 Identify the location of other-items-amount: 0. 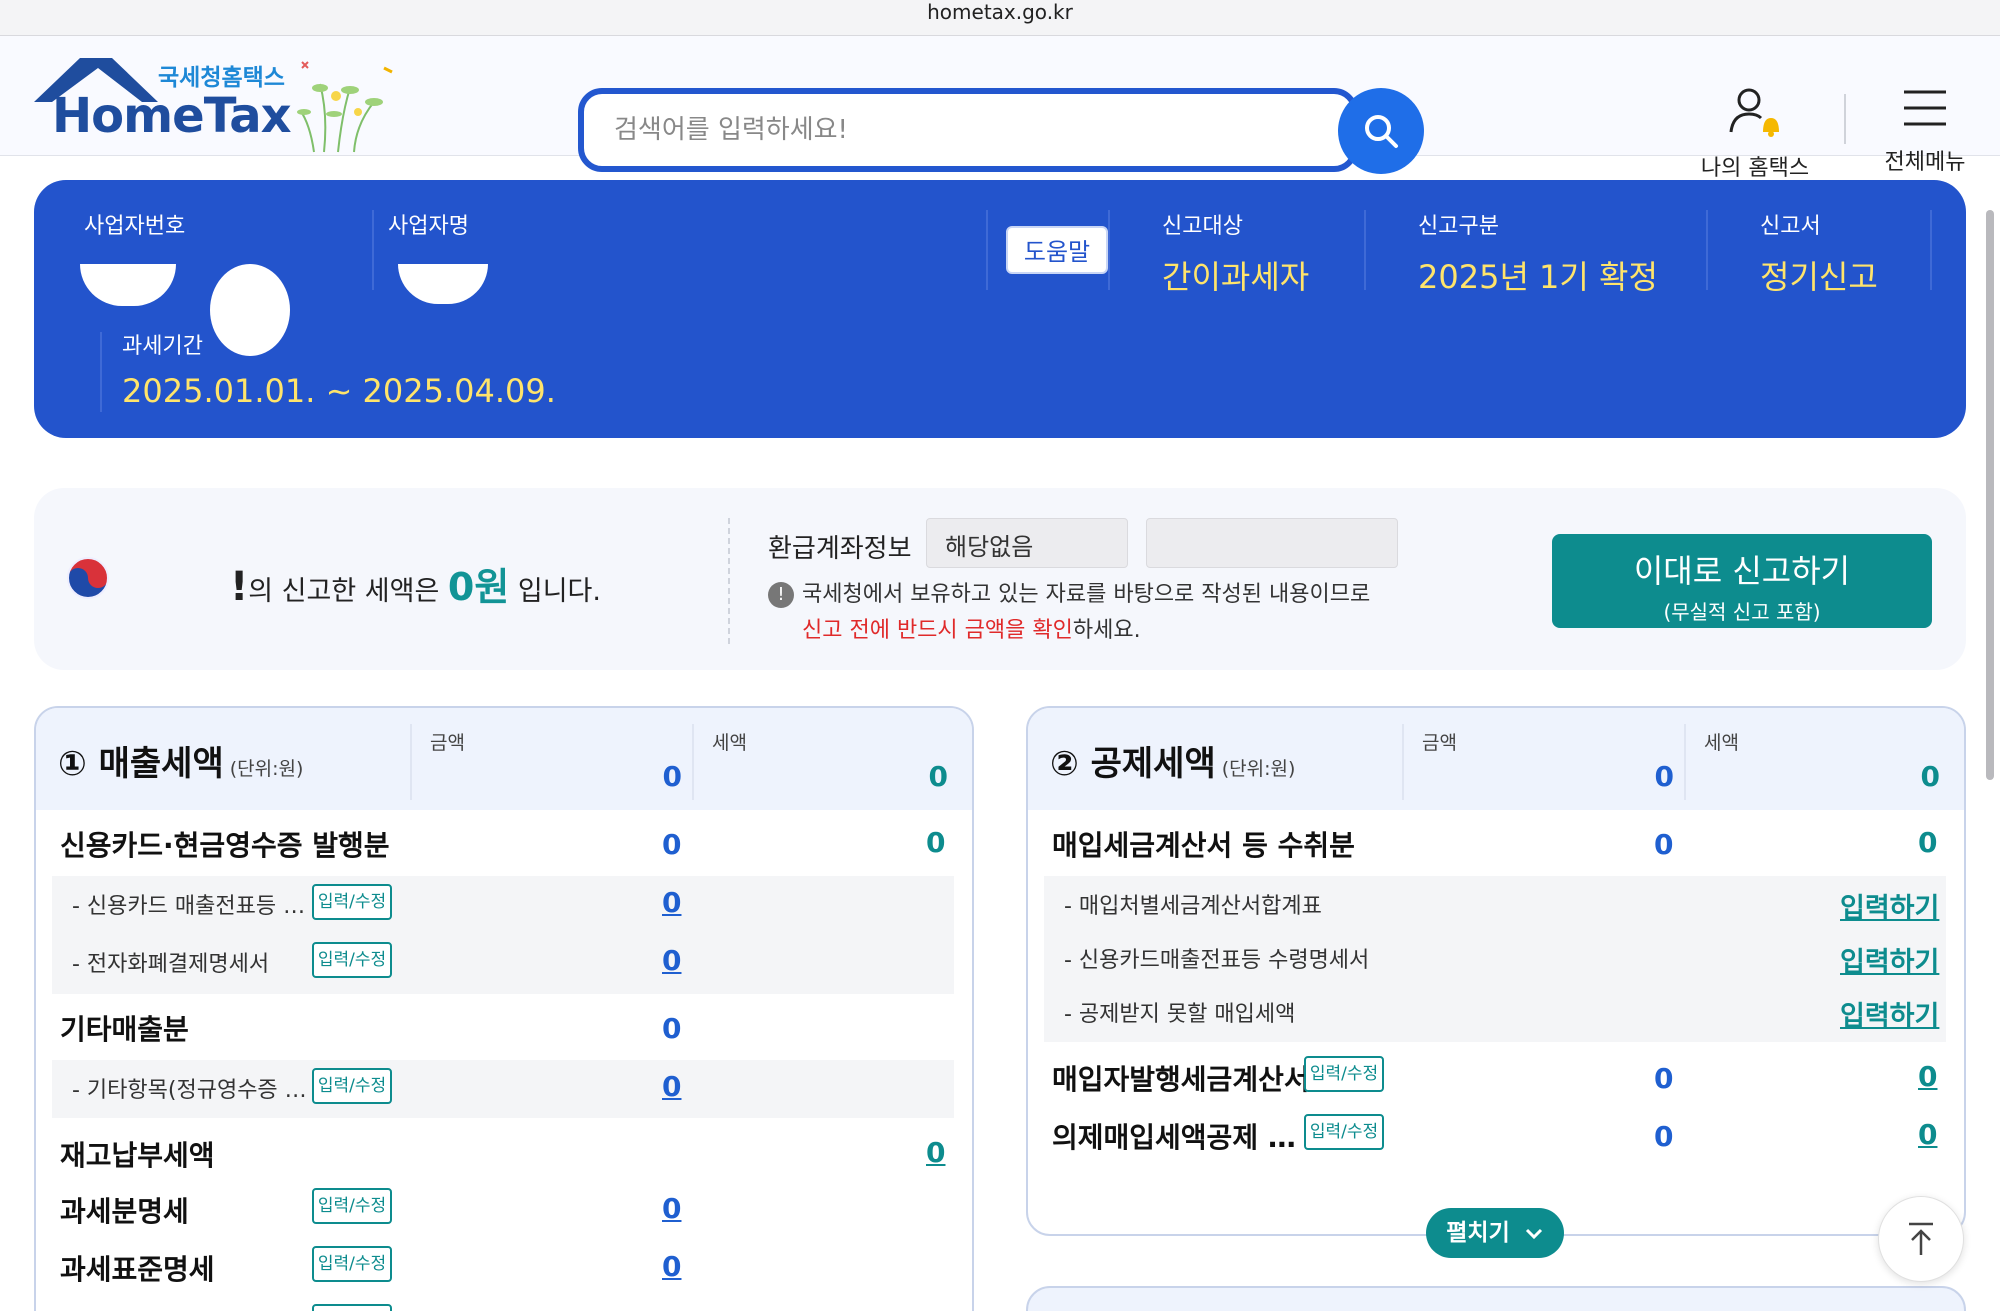
(671, 1086).